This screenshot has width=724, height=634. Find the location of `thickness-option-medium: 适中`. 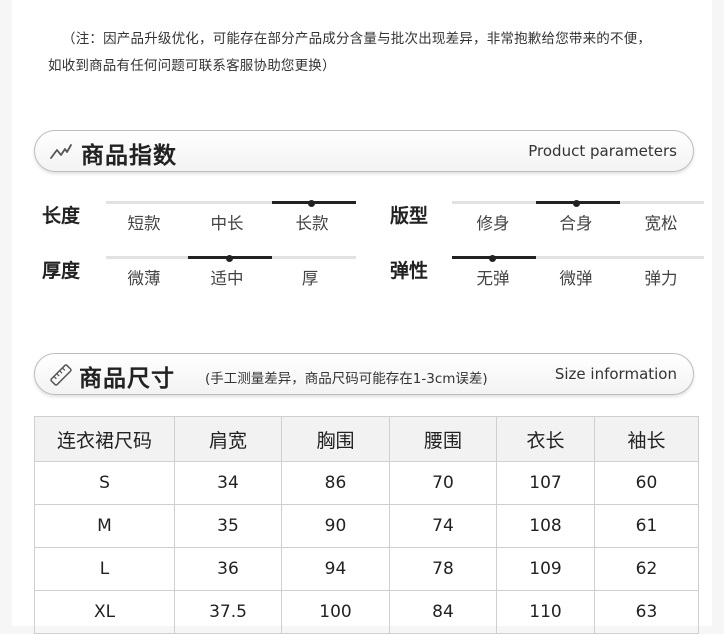

thickness-option-medium: 适中 is located at coordinates (227, 278).